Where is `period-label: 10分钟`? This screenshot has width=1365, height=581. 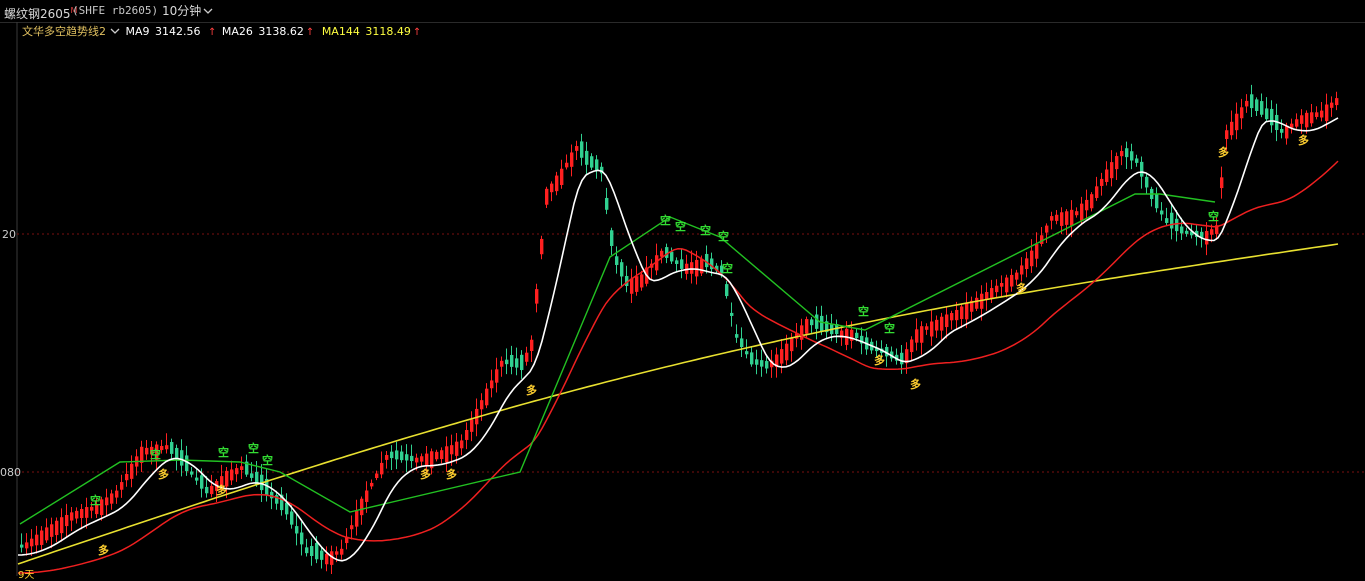
period-label: 10分钟 is located at coordinates (182, 11).